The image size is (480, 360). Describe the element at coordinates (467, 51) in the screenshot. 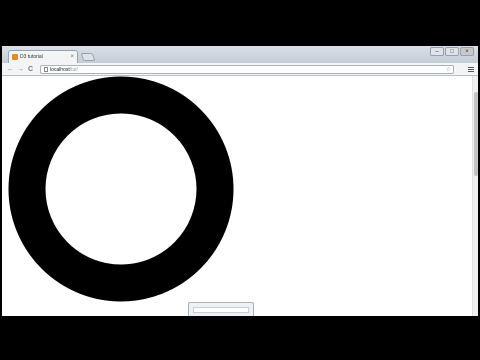

I see `close-window-button: ×` at that location.